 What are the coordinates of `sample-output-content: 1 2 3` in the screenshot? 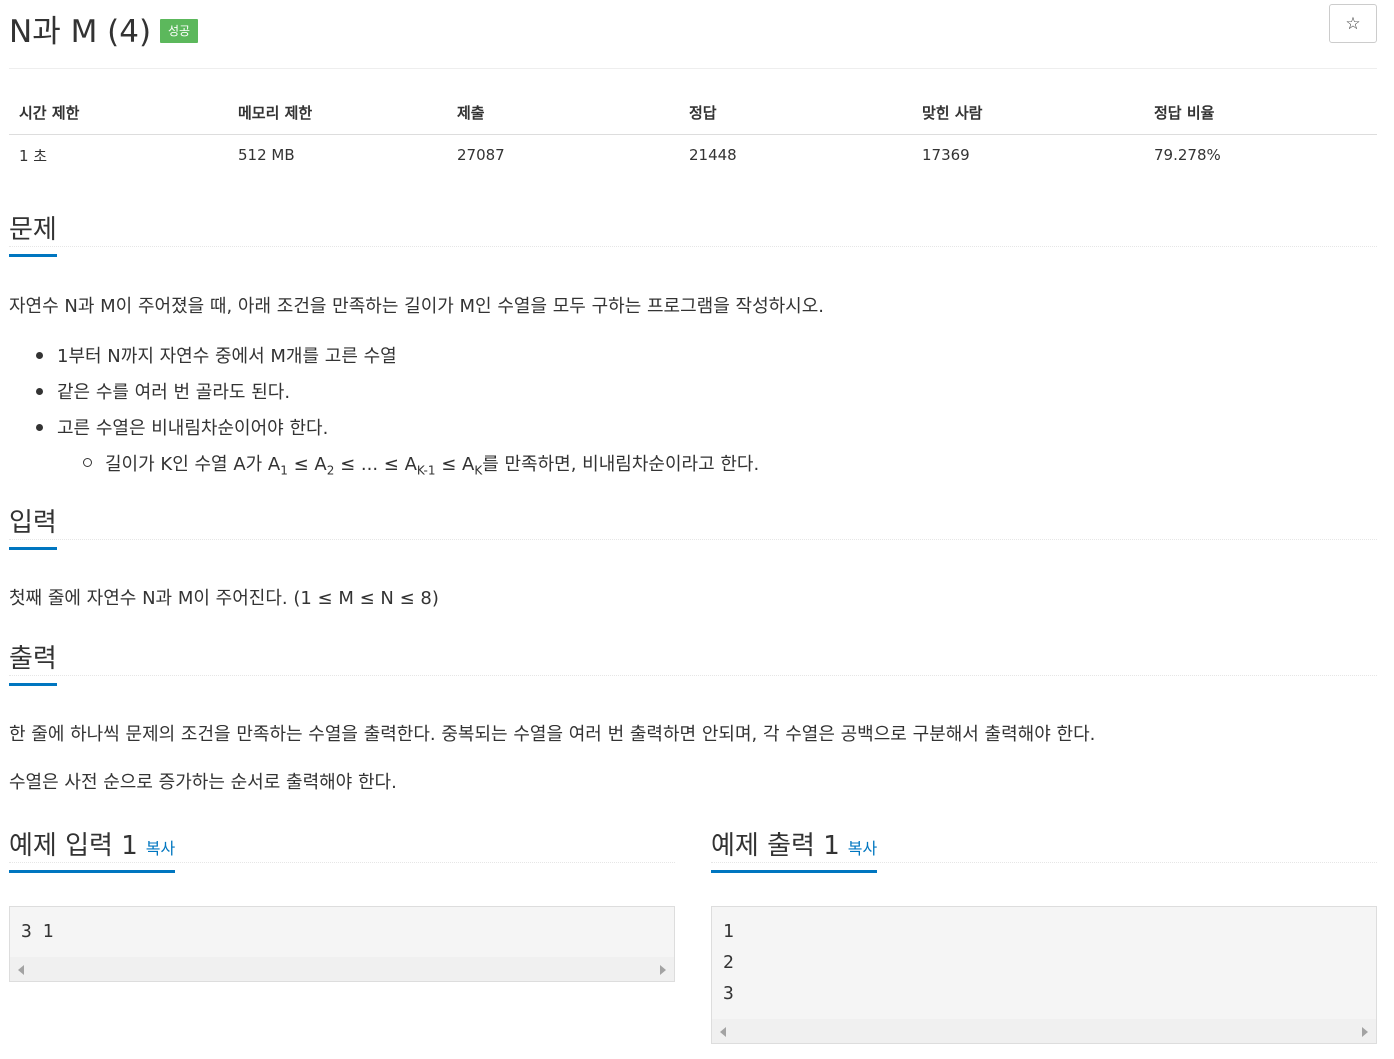 It's located at (728, 962).